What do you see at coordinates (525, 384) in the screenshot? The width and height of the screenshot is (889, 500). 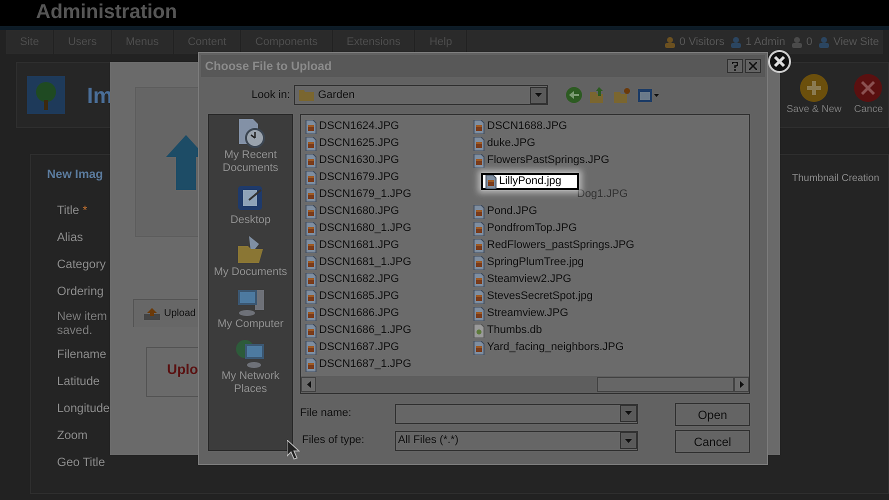 I see `horizontal-scrollbar` at bounding box center [525, 384].